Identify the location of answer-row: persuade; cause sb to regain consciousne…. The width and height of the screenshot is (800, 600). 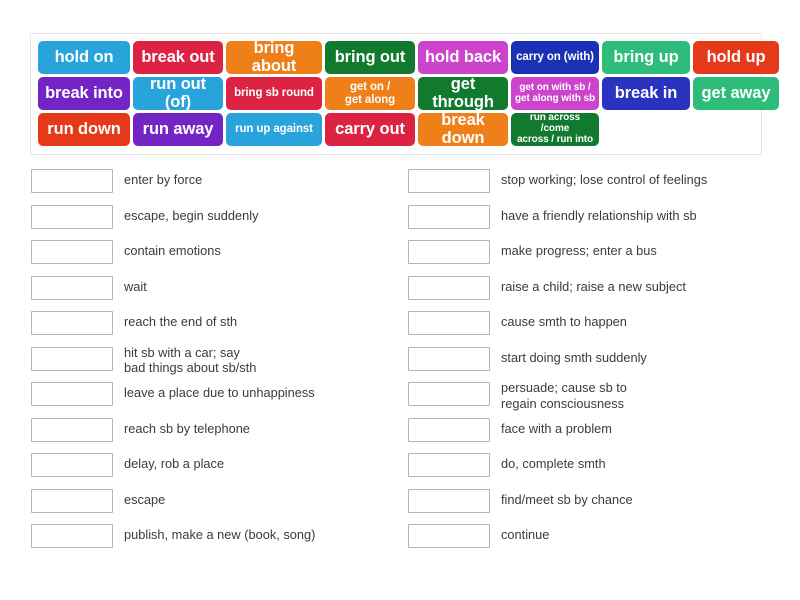
(588, 397).